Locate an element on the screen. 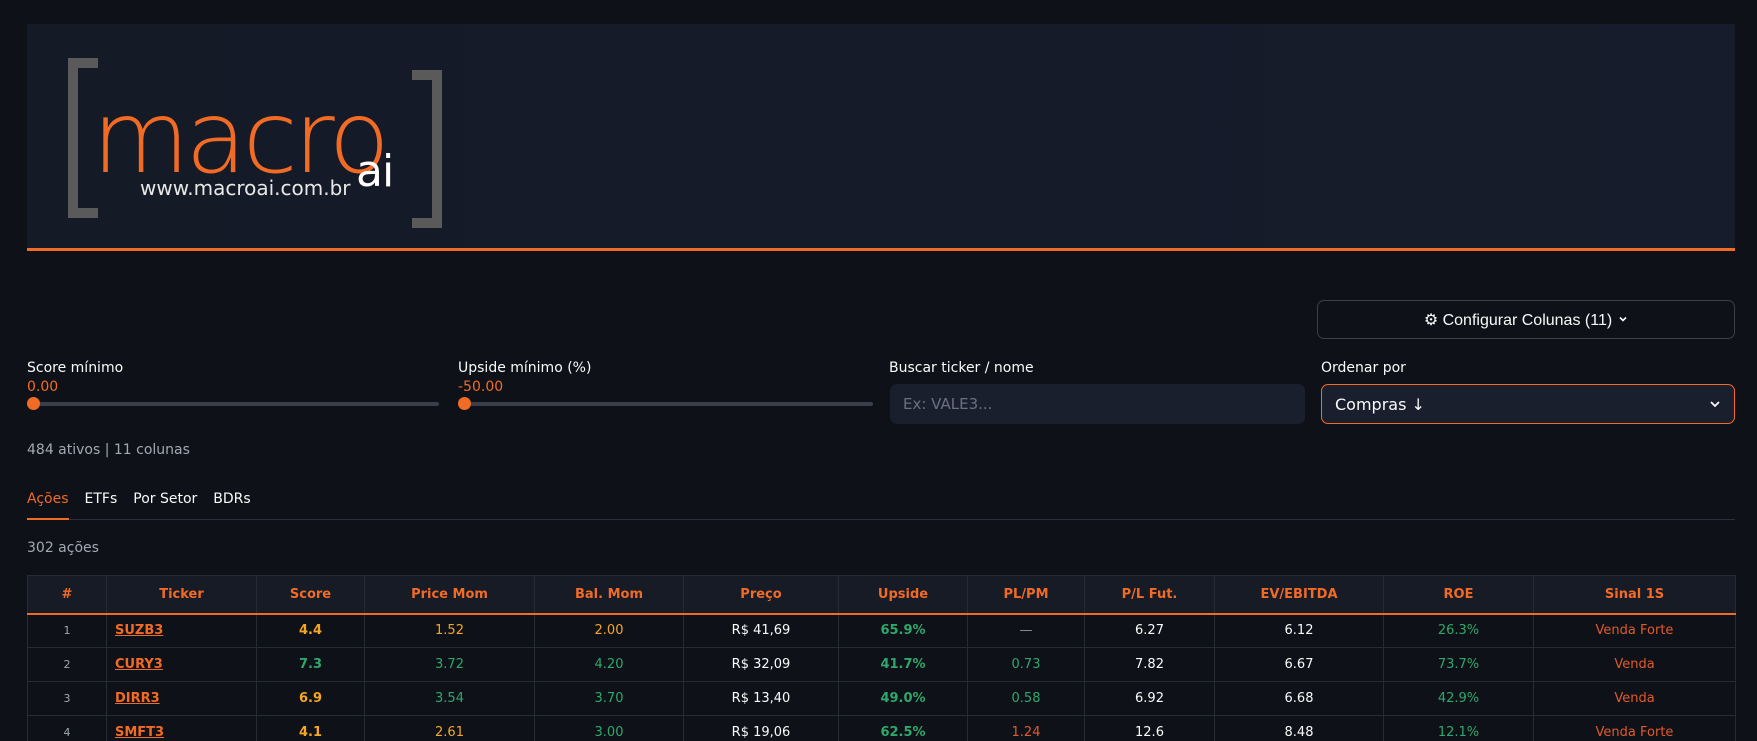 This screenshot has height=741, width=1757. cell-pl-pm: — is located at coordinates (1026, 630).